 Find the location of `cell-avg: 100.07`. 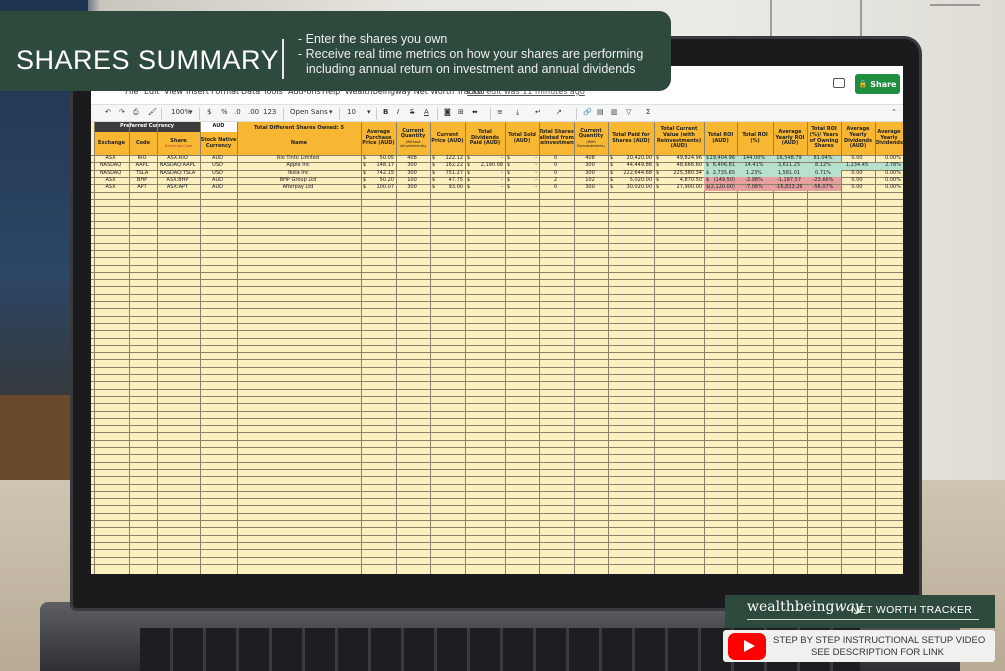

cell-avg: 100.07 is located at coordinates (378, 187).